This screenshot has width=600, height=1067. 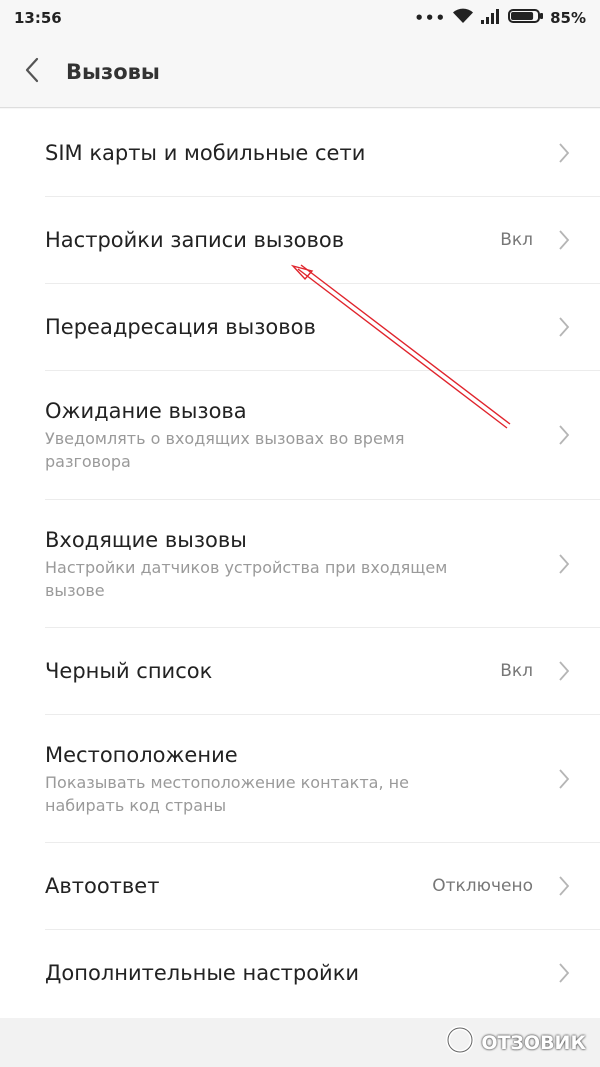 I want to click on page-title: Вызовы, so click(x=113, y=71).